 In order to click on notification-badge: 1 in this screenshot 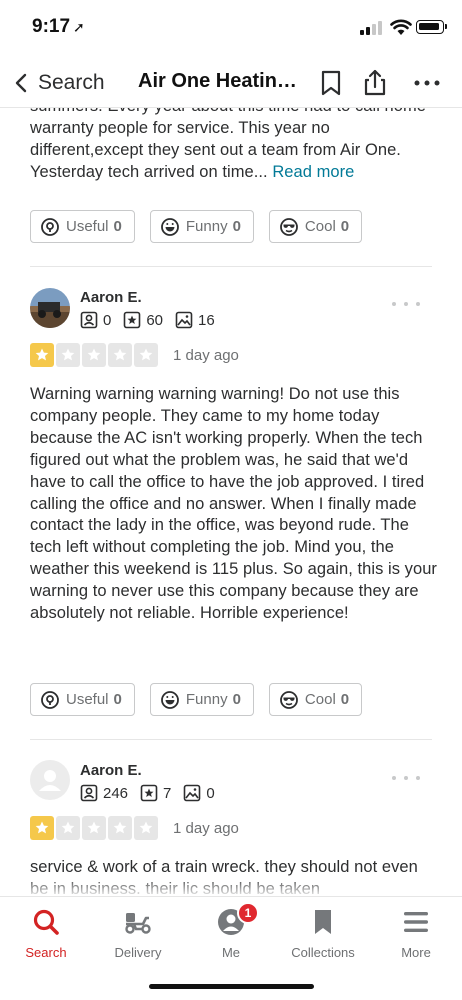, I will do `click(248, 913)`.